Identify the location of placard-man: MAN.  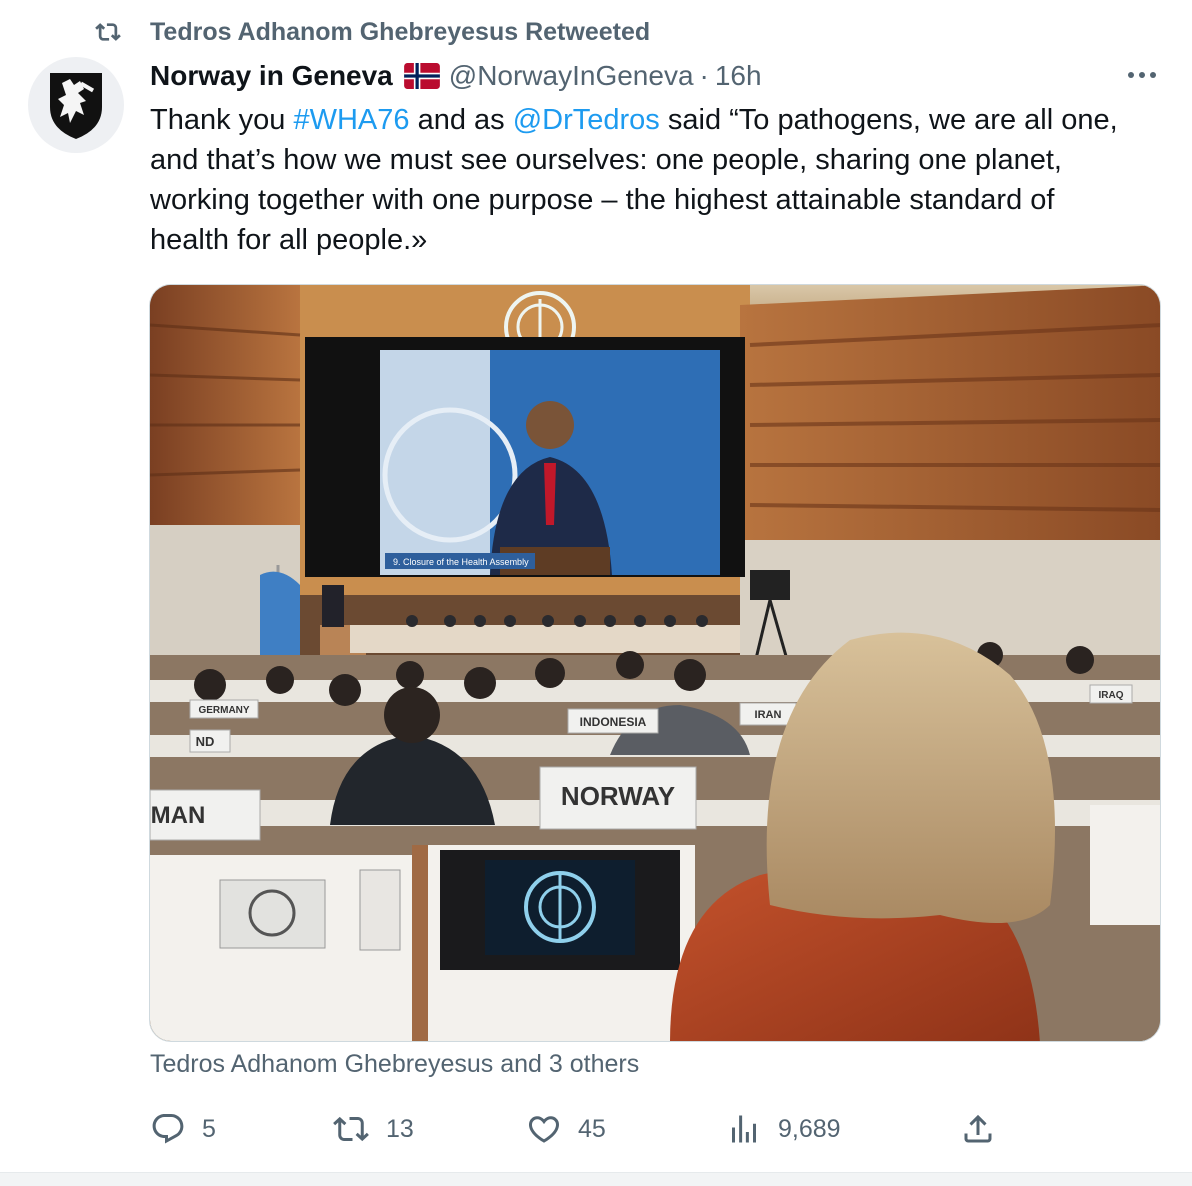
(178, 815).